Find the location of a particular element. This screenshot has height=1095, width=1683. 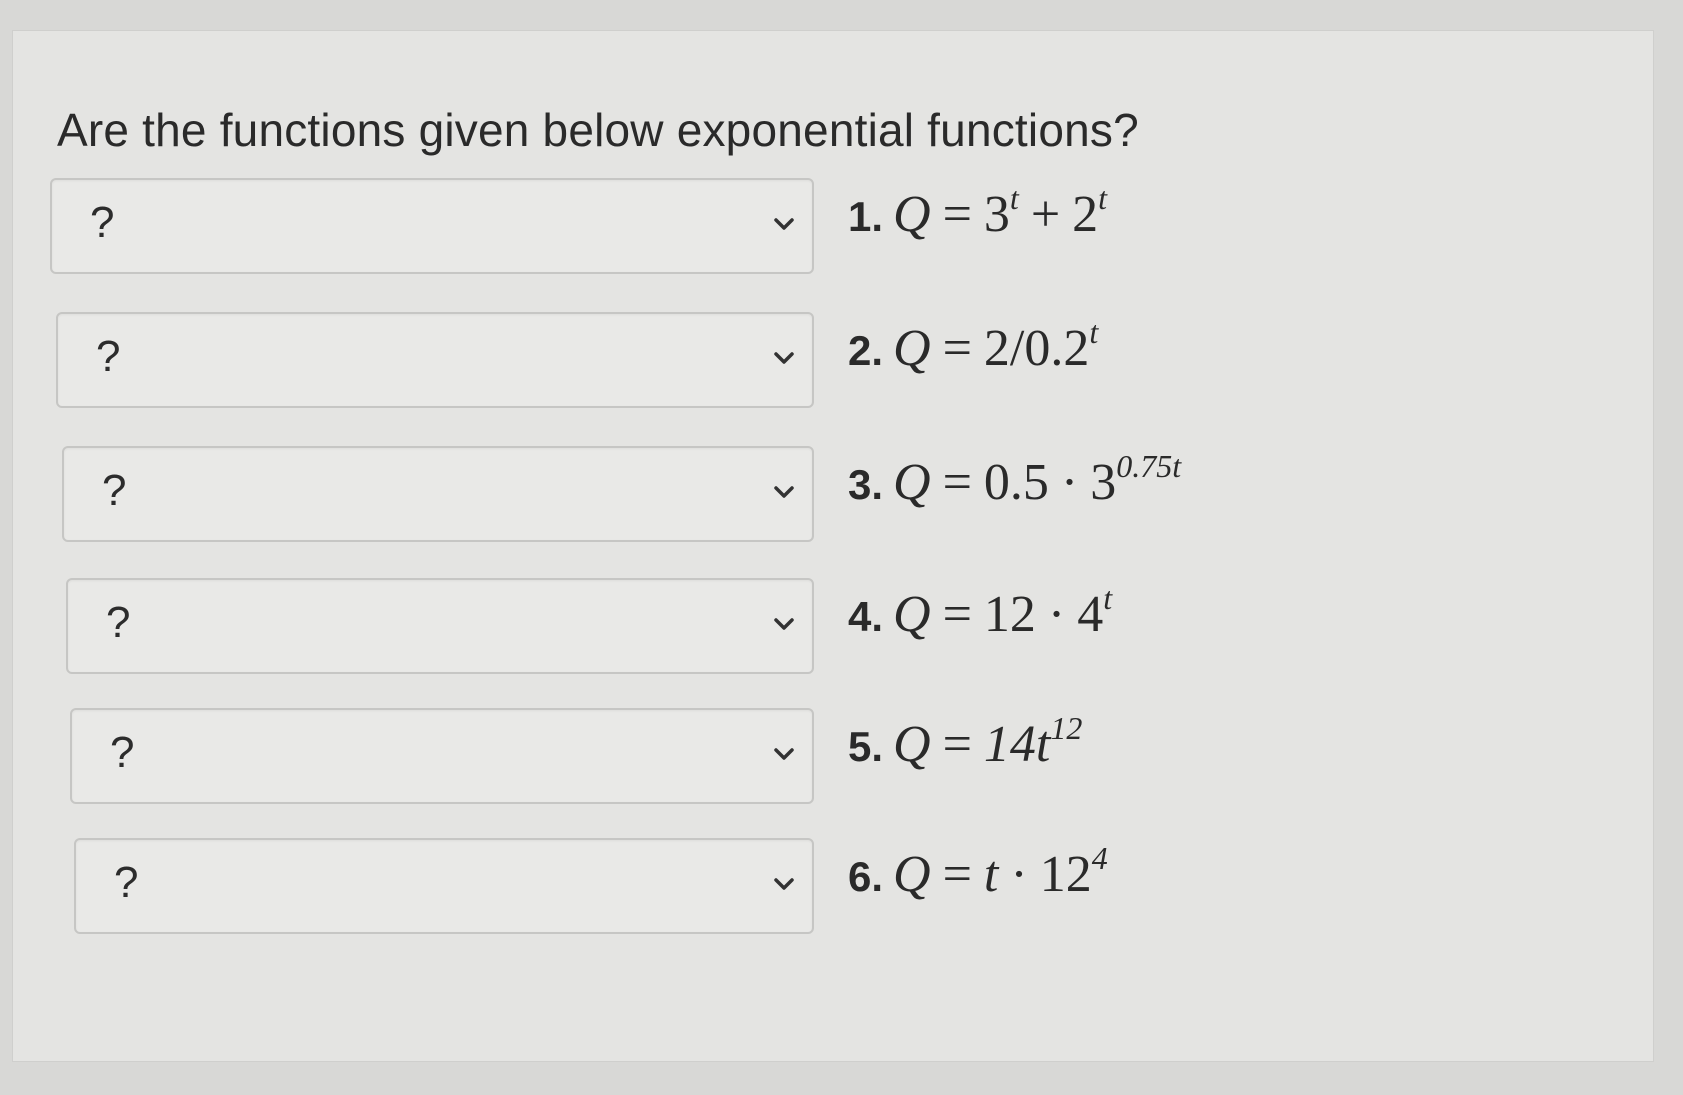

formula-math: Q = 3t +2t is located at coordinates (1000, 212).